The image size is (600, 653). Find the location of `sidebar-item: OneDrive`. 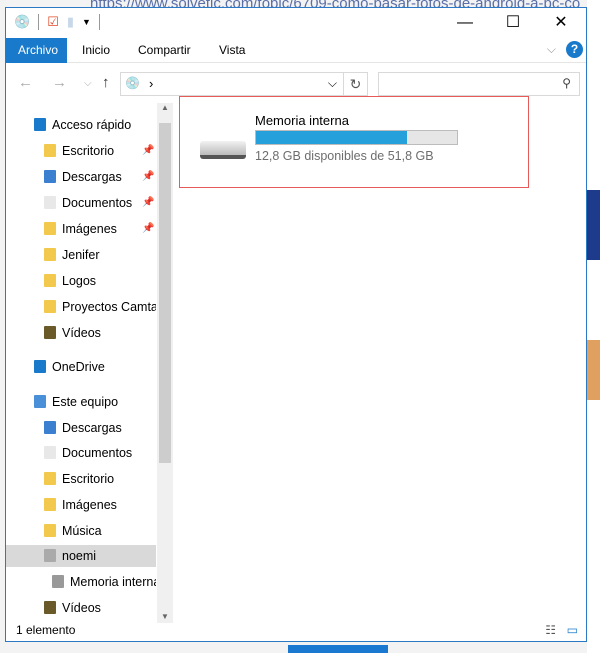

sidebar-item: OneDrive is located at coordinates (81, 367).